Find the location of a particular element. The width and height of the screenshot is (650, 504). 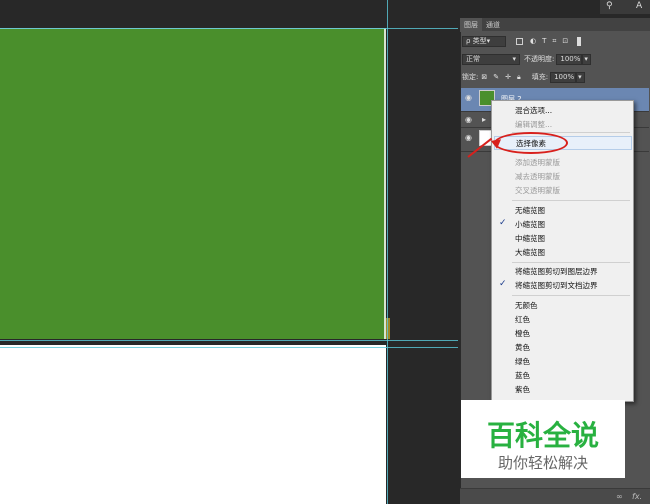

menu-item-green: 绿色 is located at coordinates (522, 361).